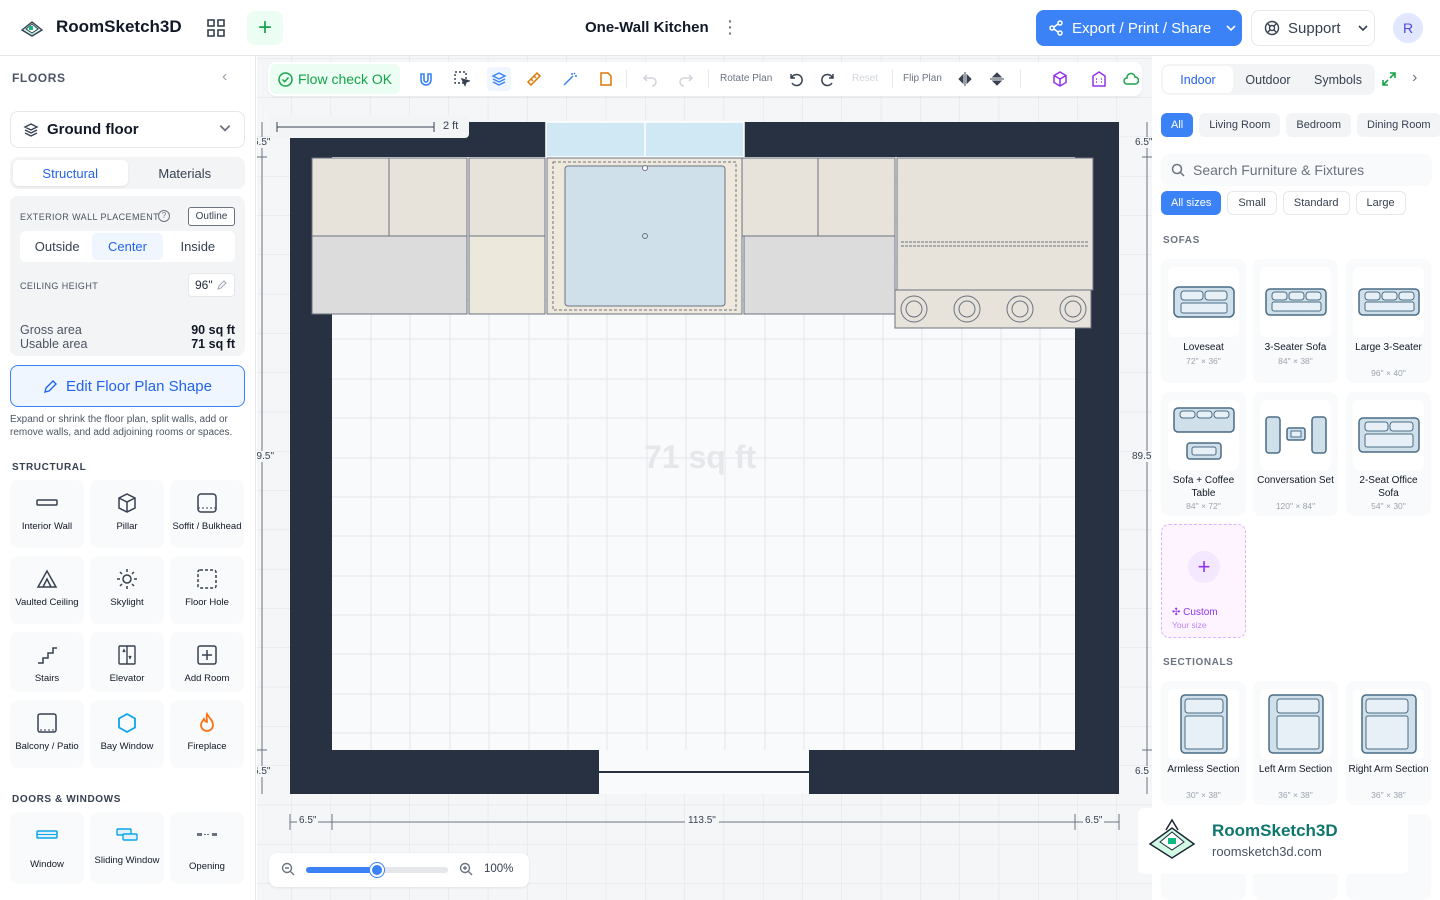  Describe the element at coordinates (127, 386) in the screenshot. I see `edit-floor-plan-button: Edit Floor Plan Shape` at that location.